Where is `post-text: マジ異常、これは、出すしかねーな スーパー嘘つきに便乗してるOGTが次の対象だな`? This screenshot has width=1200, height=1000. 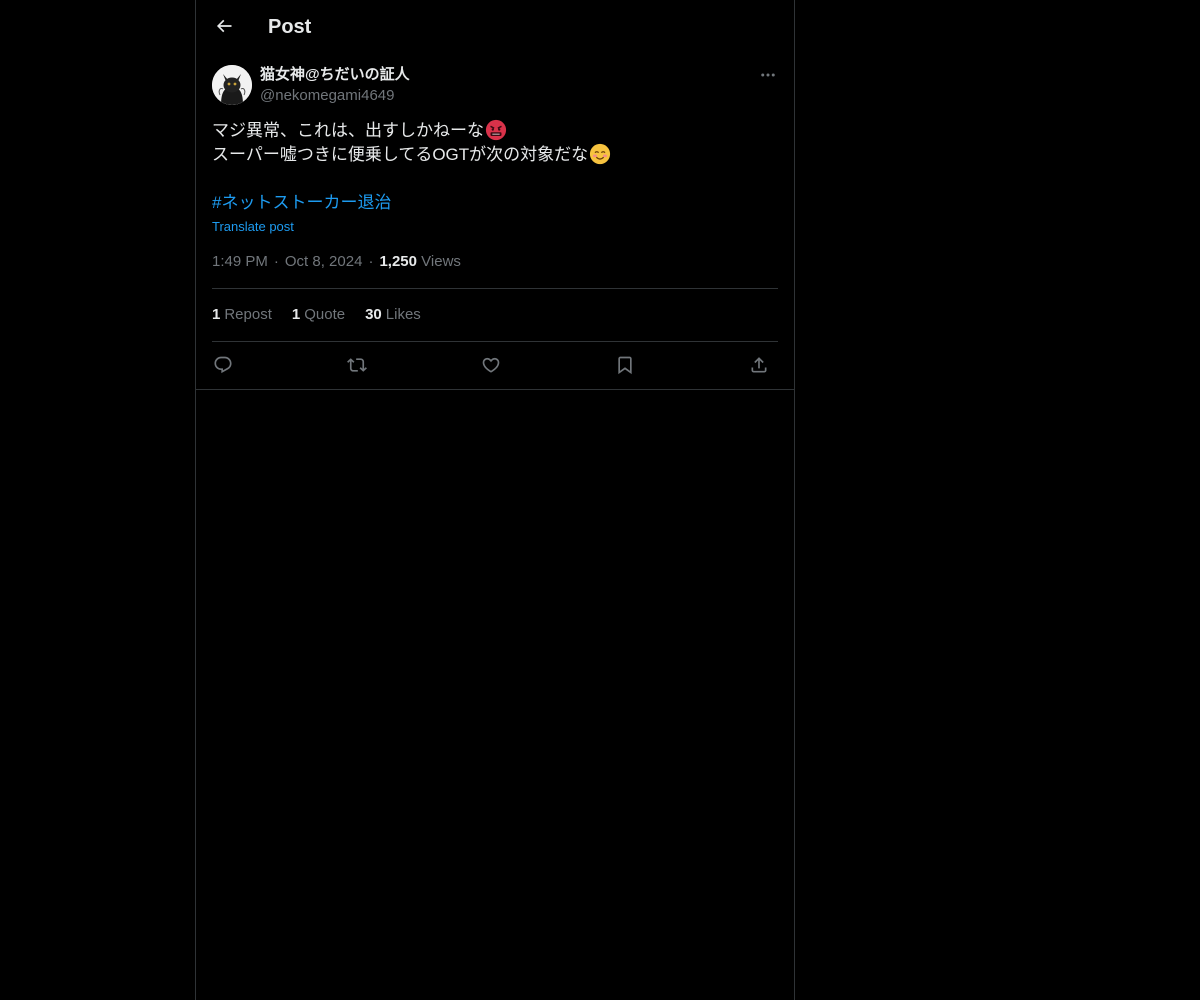 post-text: マジ異常、これは、出すしかねーな スーパー嘘つきに便乗してるOGTが次の対象だな is located at coordinates (495, 143).